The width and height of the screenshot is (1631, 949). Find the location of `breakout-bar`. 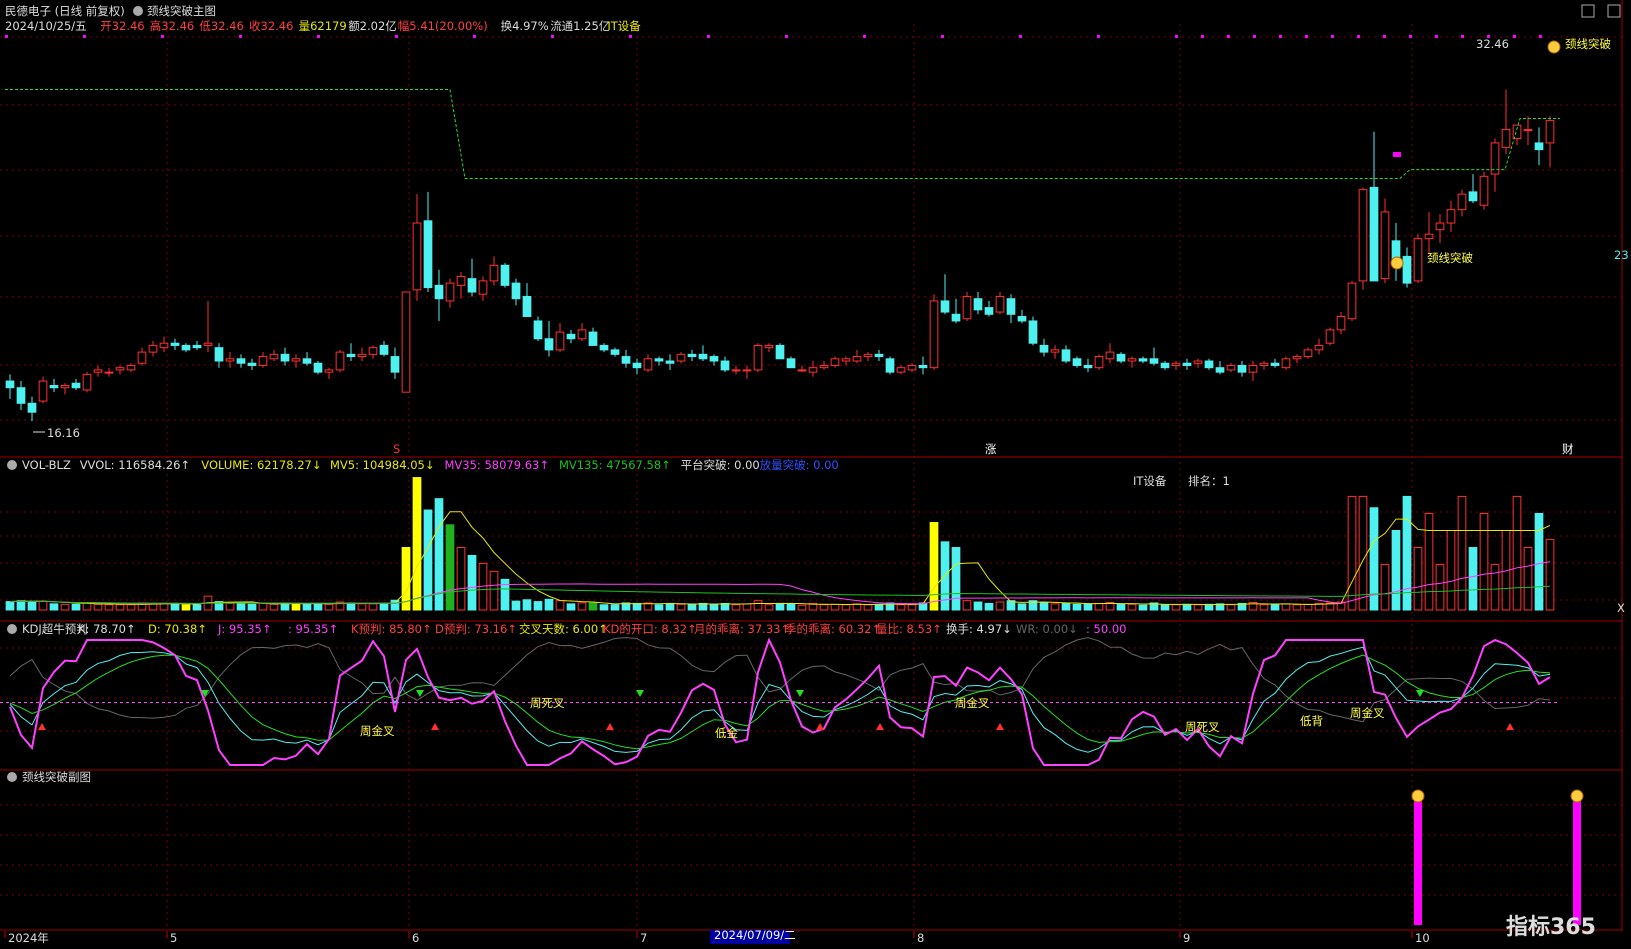

breakout-bar is located at coordinates (1418, 862).